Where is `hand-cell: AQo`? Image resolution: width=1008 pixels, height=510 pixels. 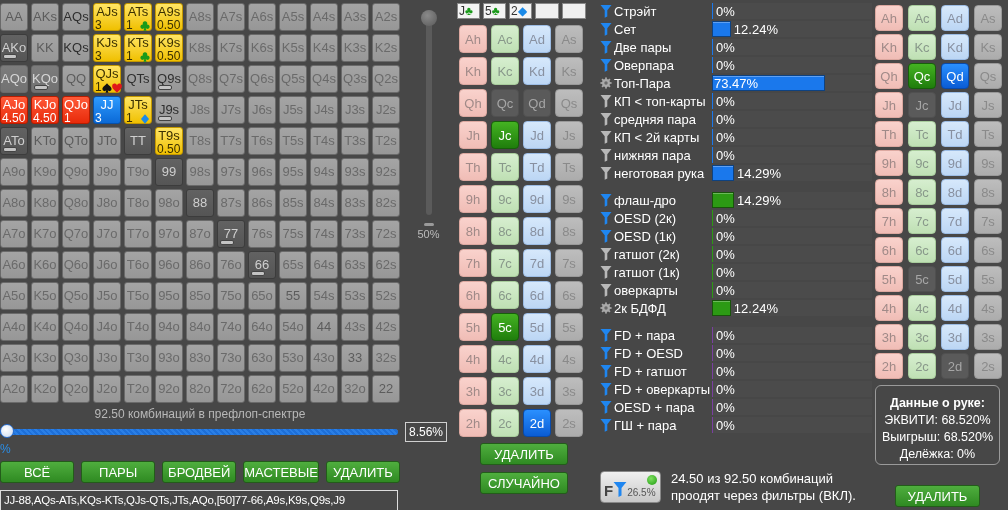 hand-cell: AQo is located at coordinates (14, 79).